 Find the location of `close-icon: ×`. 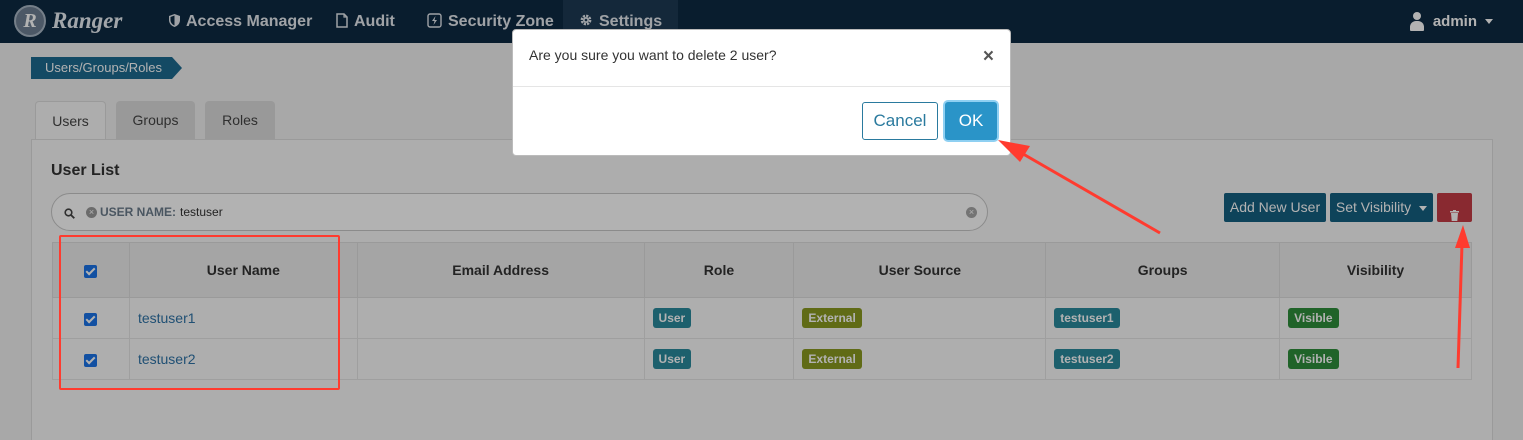

close-icon: × is located at coordinates (988, 56).